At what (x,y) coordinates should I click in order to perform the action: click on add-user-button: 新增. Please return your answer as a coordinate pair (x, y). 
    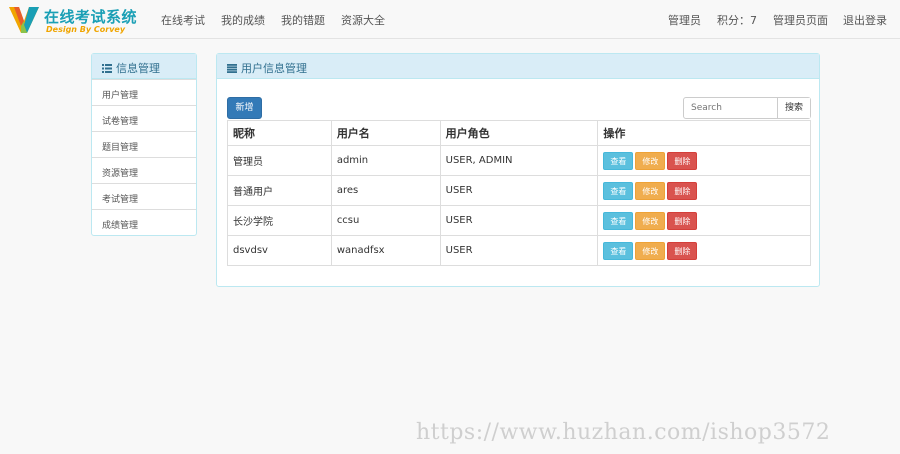
    Looking at the image, I should click on (244, 108).